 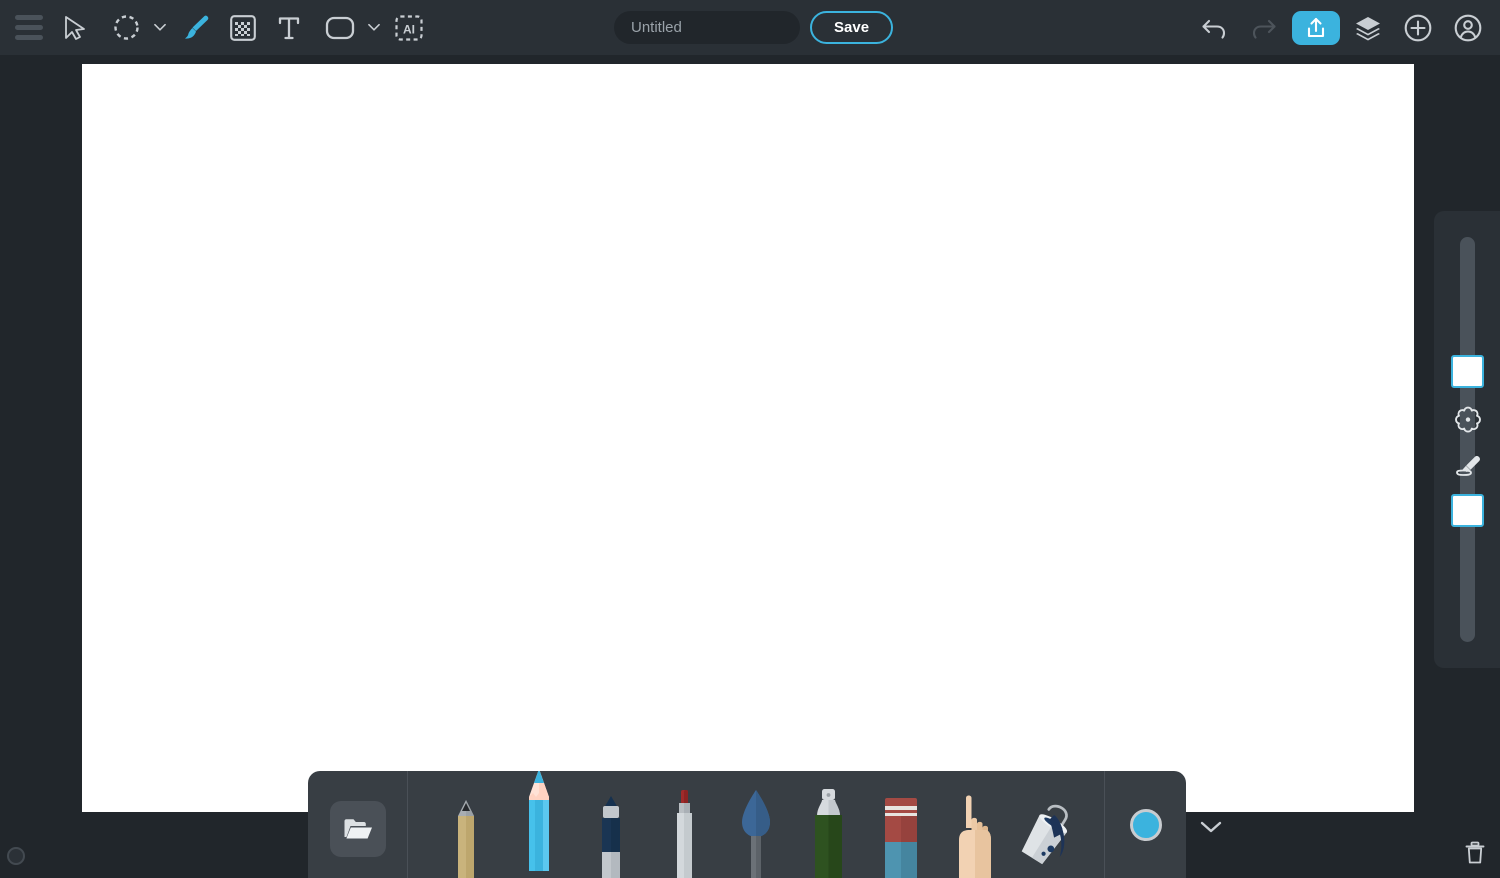 I want to click on pencil-tool, so click(x=466, y=824).